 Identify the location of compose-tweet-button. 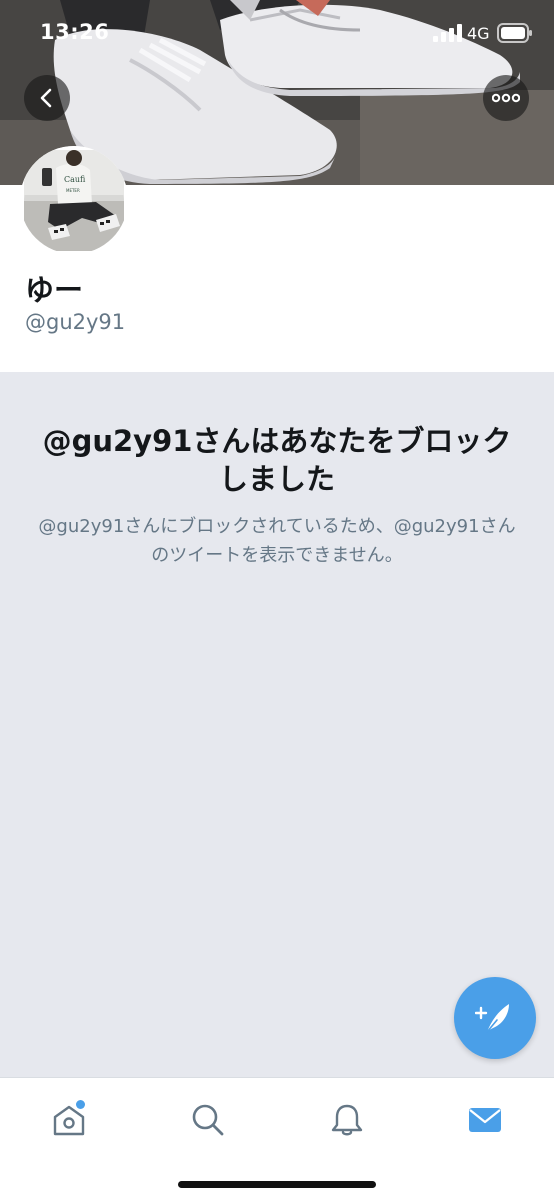
(495, 1018).